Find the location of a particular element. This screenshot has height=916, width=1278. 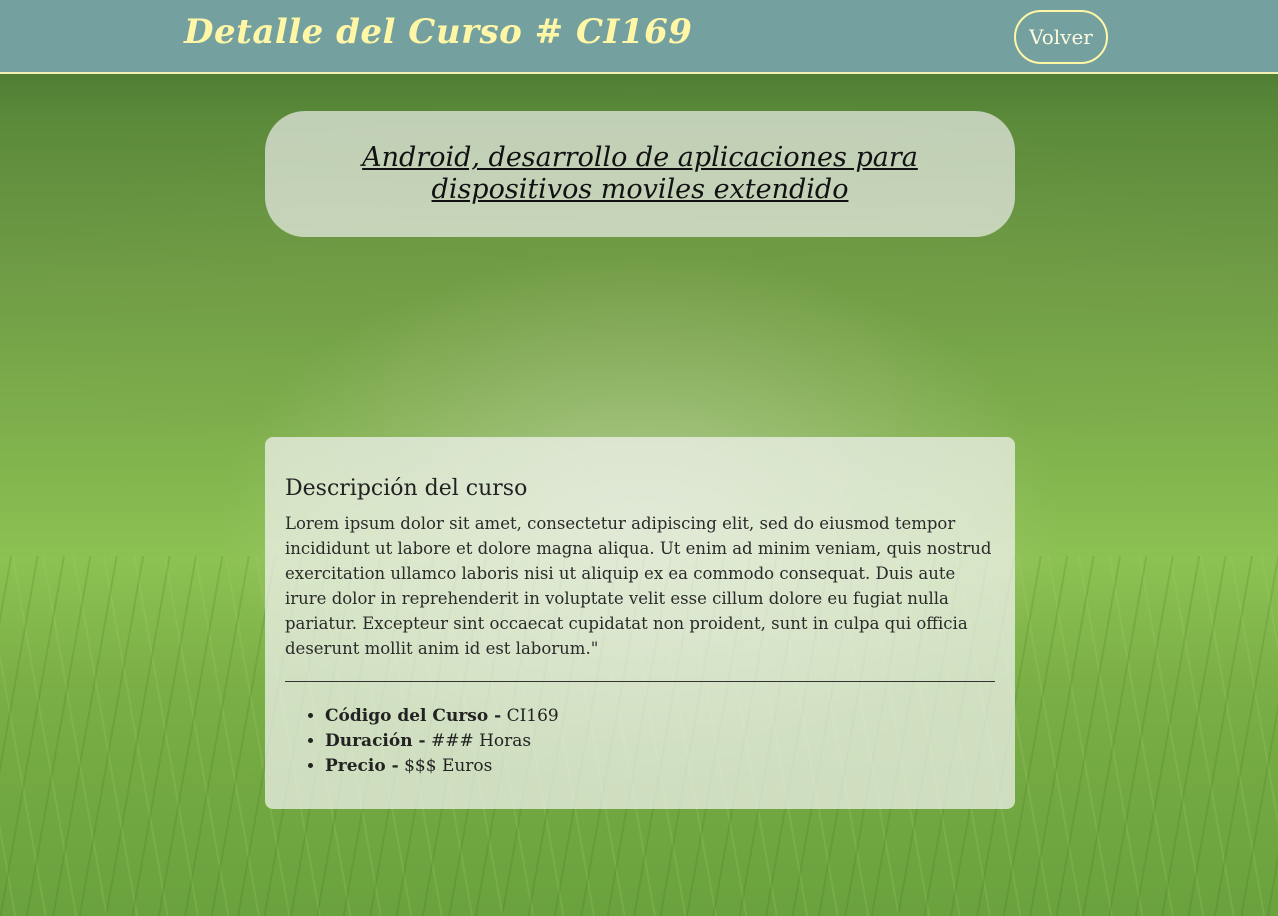

top-bar: Detalle del Curso # CI169 Volver is located at coordinates (639, 37).